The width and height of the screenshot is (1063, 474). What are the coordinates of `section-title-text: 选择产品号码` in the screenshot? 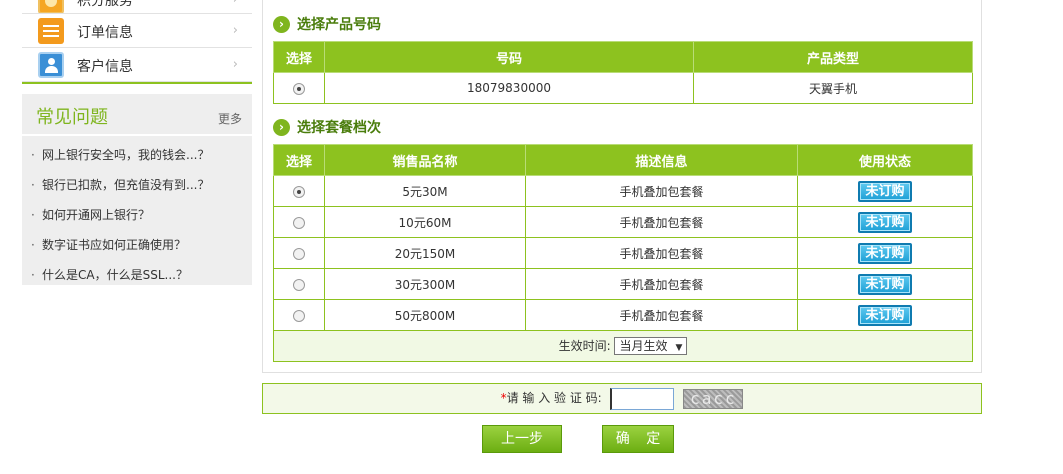 It's located at (339, 25).